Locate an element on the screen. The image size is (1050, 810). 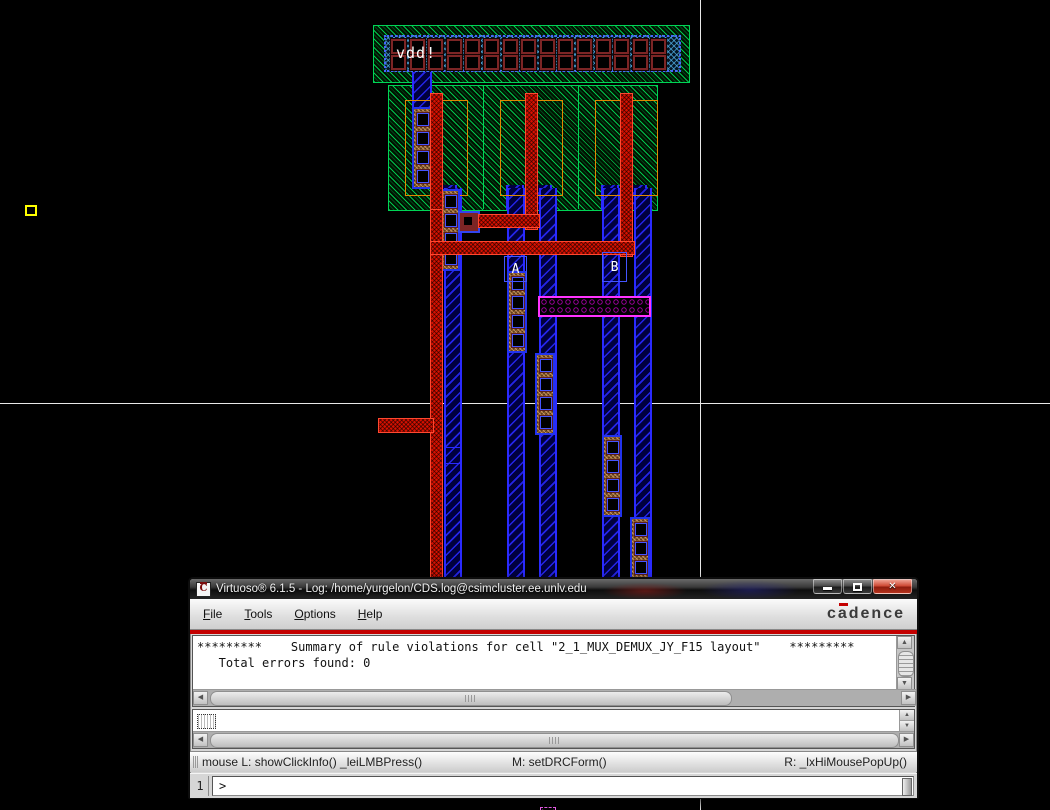
prompt-symbol: > is located at coordinates (223, 786).